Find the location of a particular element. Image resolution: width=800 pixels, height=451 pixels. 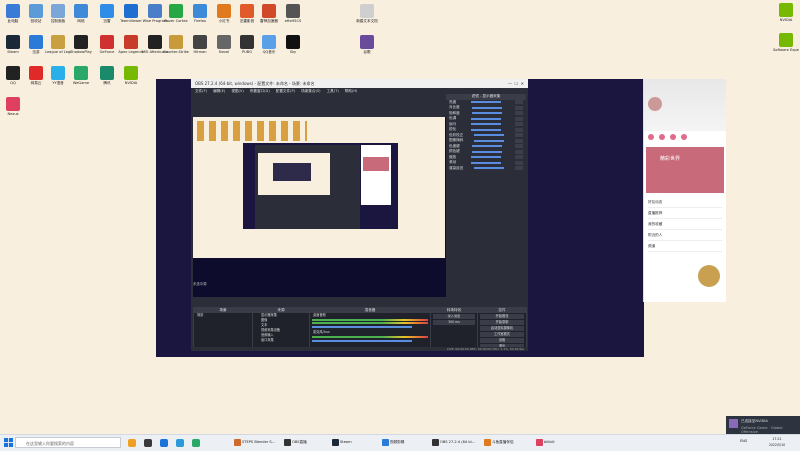

app-icon: ShadowPlay is located at coordinates (81, 44).